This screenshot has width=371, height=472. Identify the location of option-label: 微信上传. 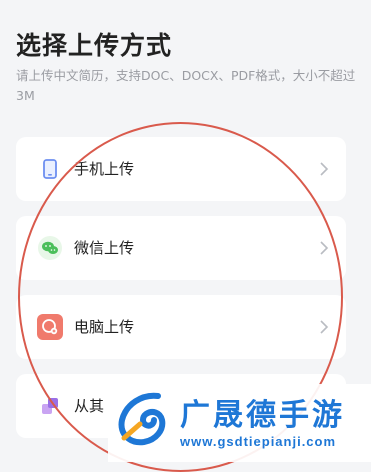
(104, 248).